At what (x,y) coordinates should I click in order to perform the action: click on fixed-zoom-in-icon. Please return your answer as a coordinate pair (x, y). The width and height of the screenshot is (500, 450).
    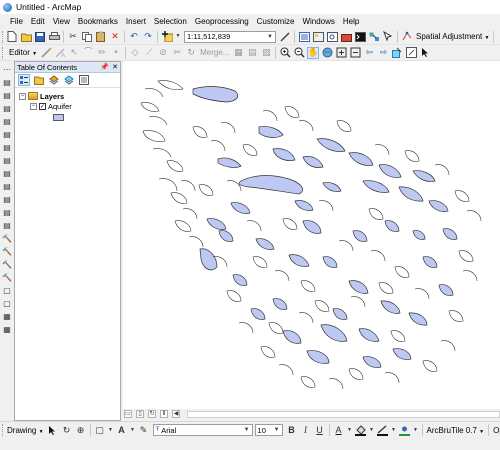
    Looking at the image, I should click on (341, 53).